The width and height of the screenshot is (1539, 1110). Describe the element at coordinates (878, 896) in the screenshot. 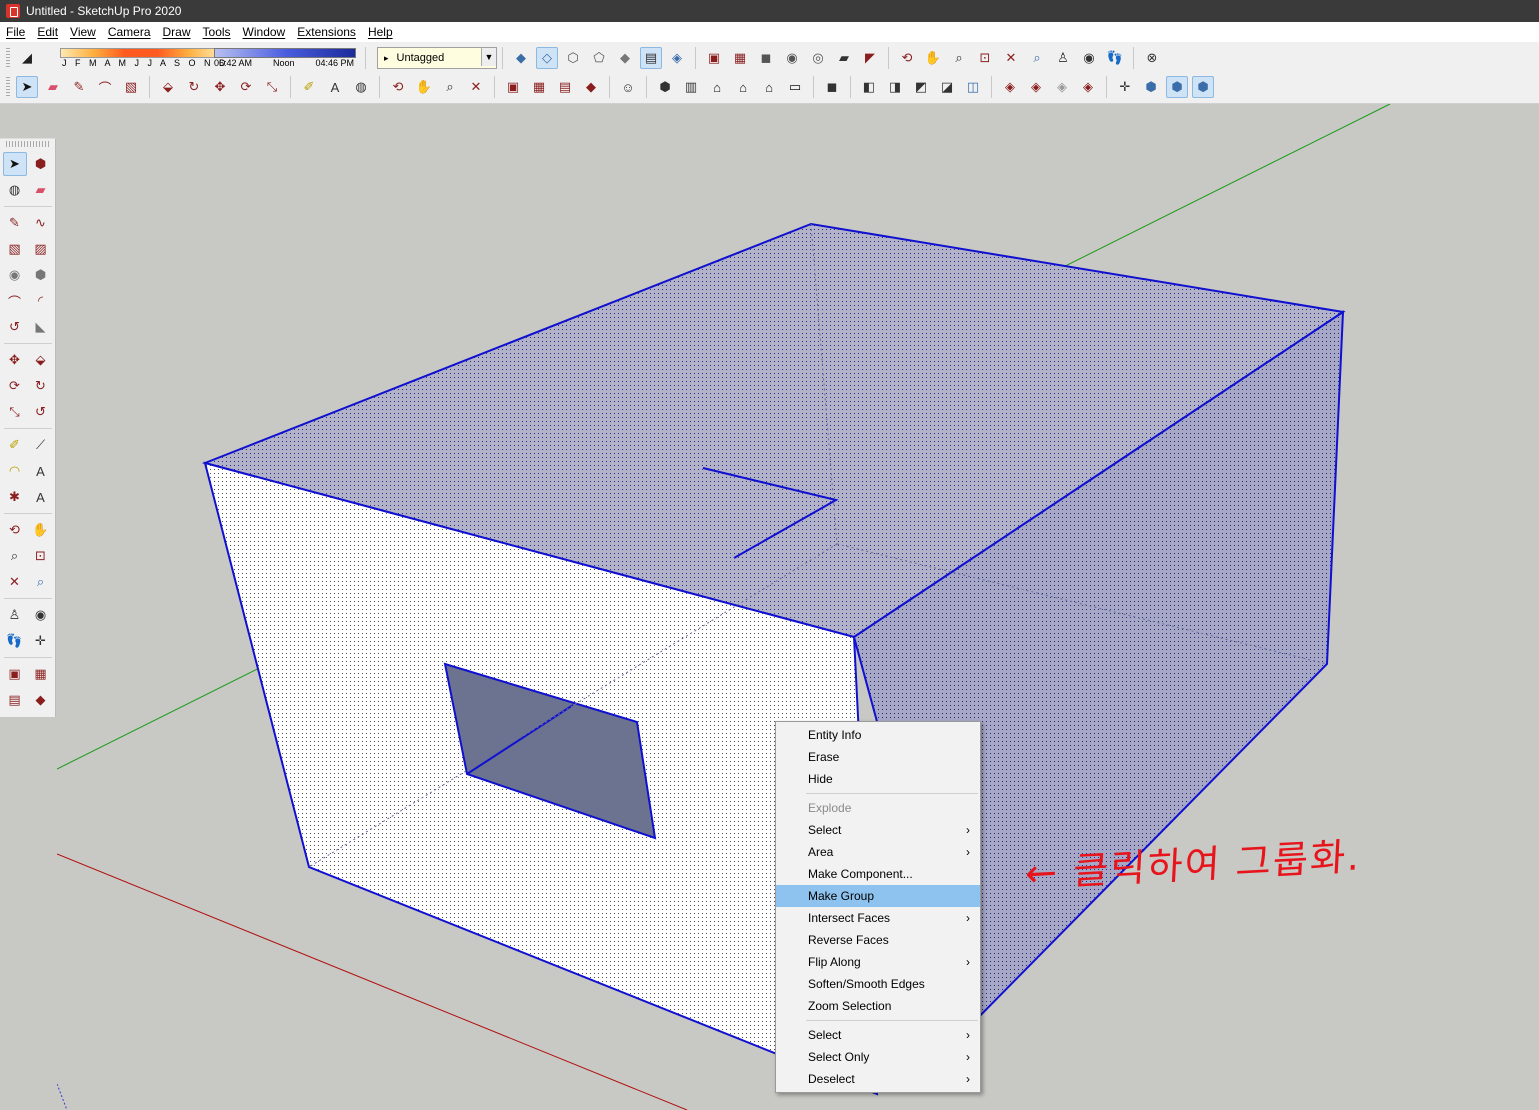

I see `context-item-make-group: Make Group` at that location.